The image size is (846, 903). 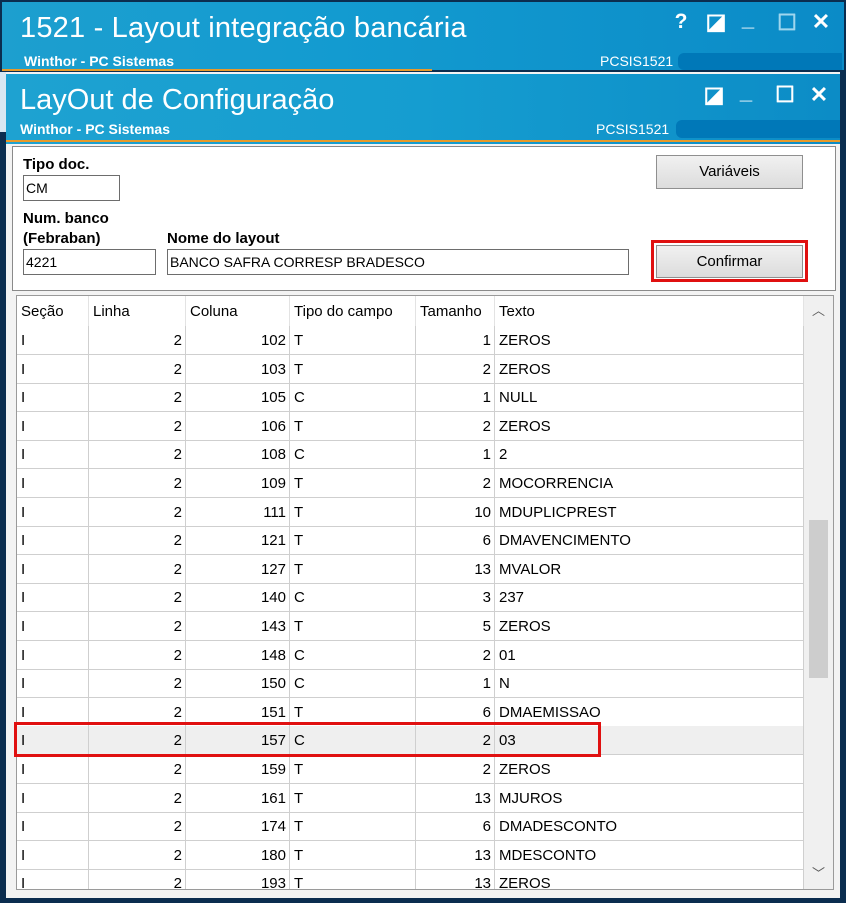 What do you see at coordinates (748, 19) in the screenshot?
I see `minimize-icon: _` at bounding box center [748, 19].